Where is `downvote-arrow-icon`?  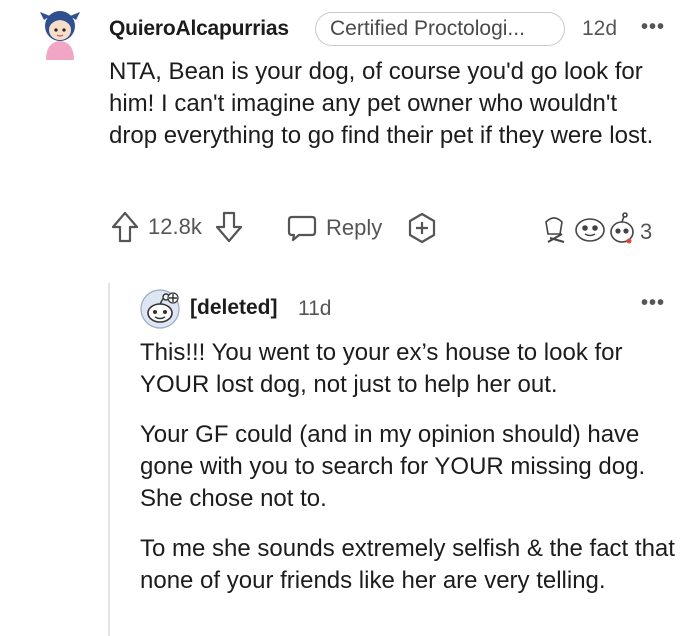 downvote-arrow-icon is located at coordinates (229, 229).